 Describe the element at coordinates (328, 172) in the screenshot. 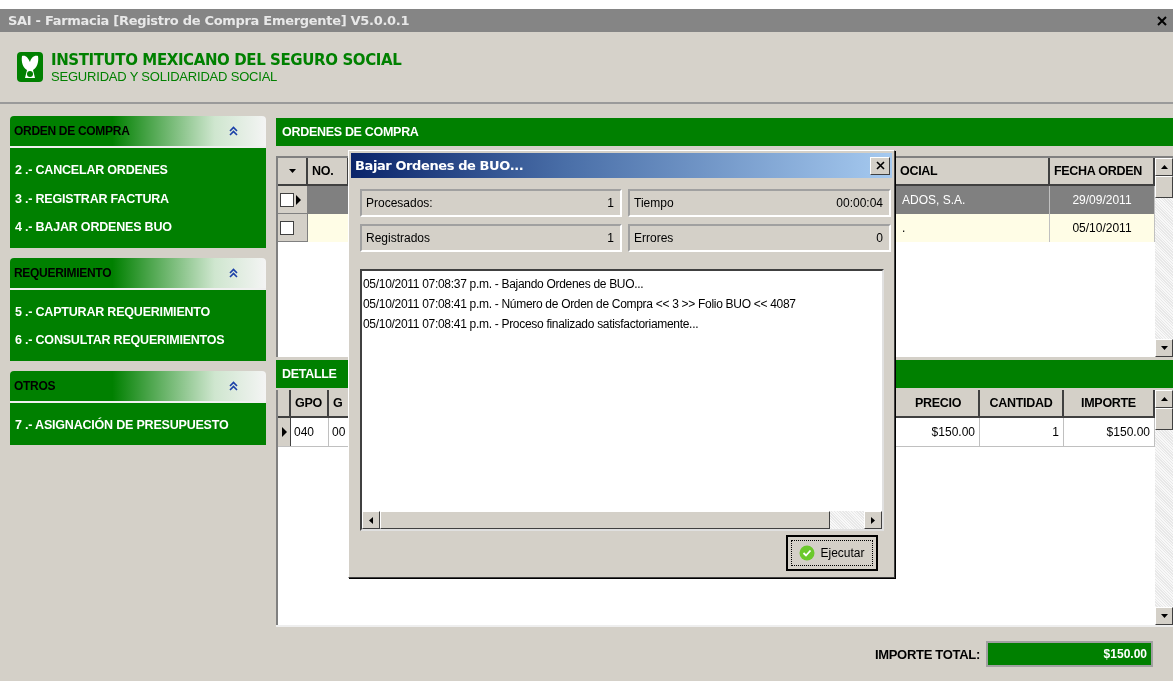

I see `column-header: NO.` at that location.